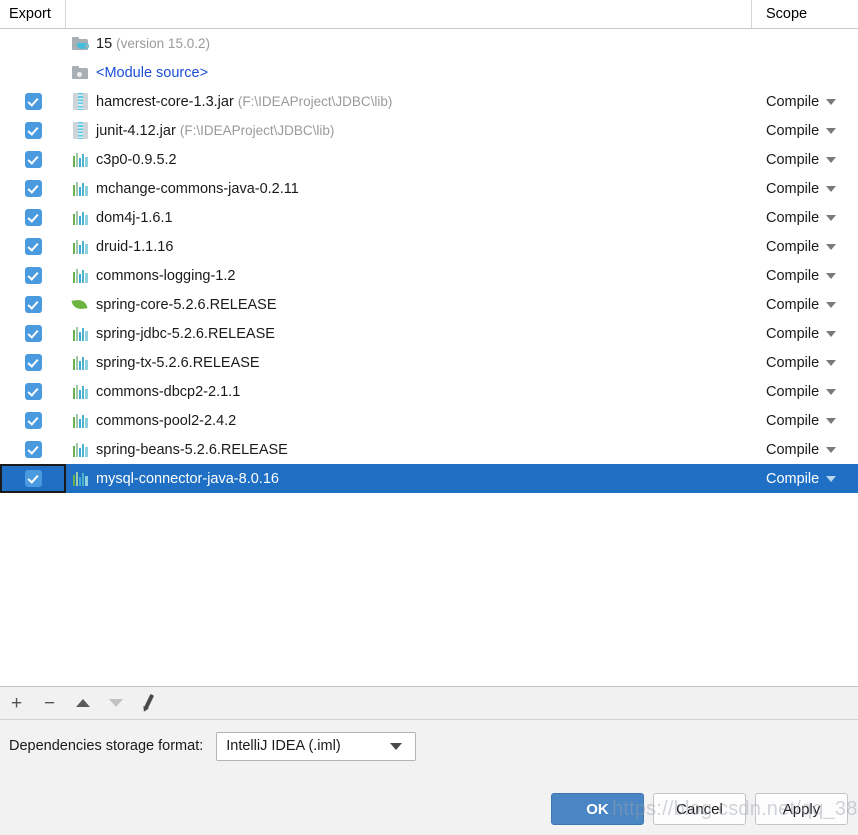  What do you see at coordinates (429, 362) in the screenshot?
I see `table-row: spring-tx-5.2.6.RELEASE Compile` at bounding box center [429, 362].